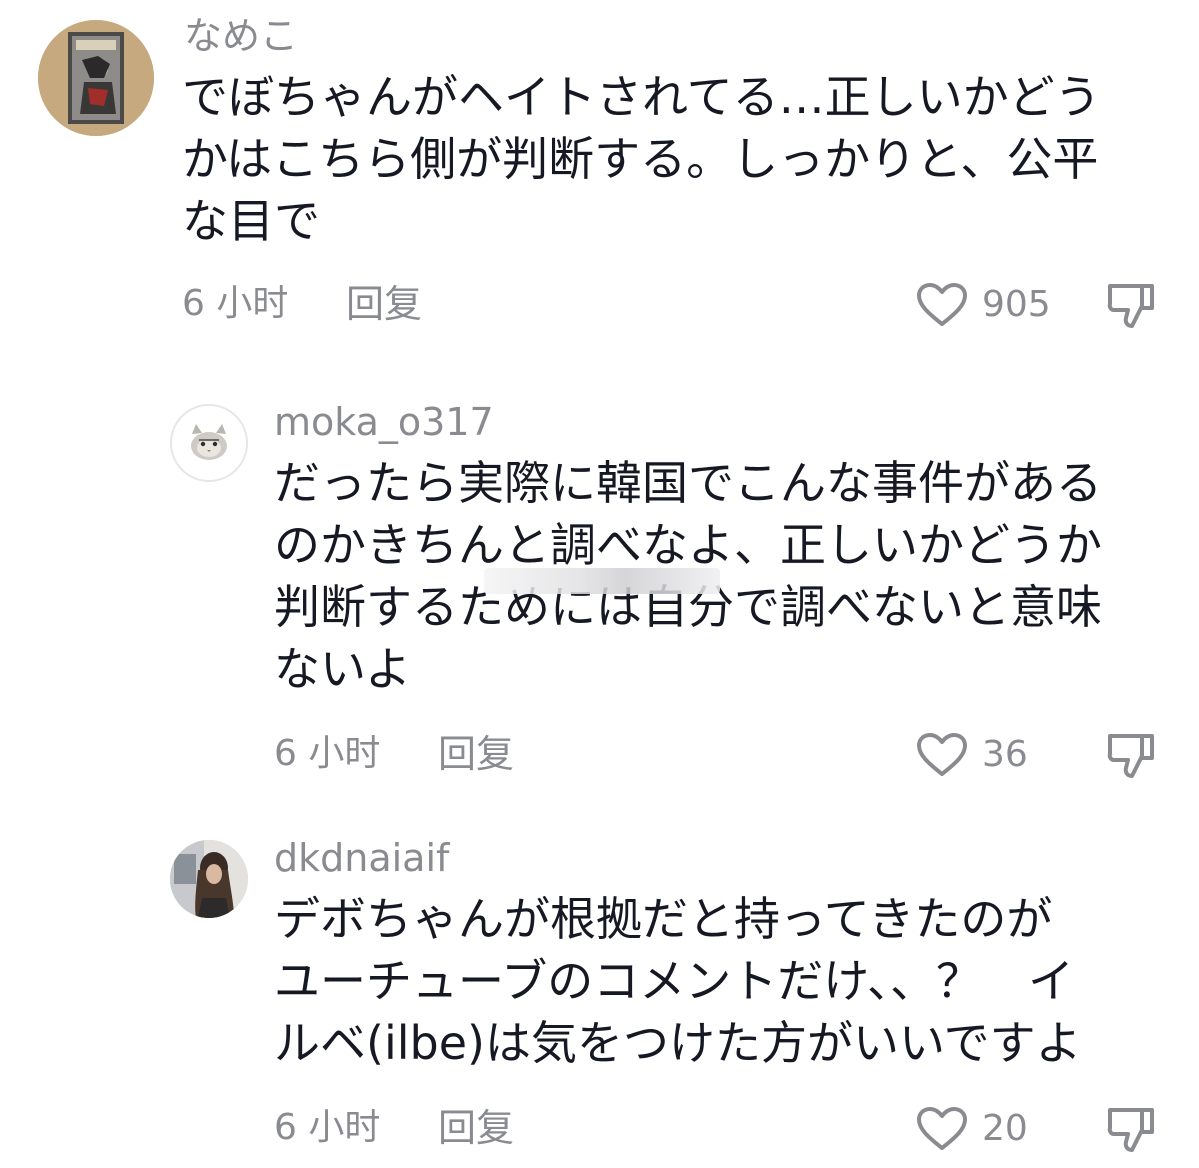  Describe the element at coordinates (640, 159) in the screenshot. I see `comment-text-line: かはこちら側が判断する。しっかりと、公平` at that location.